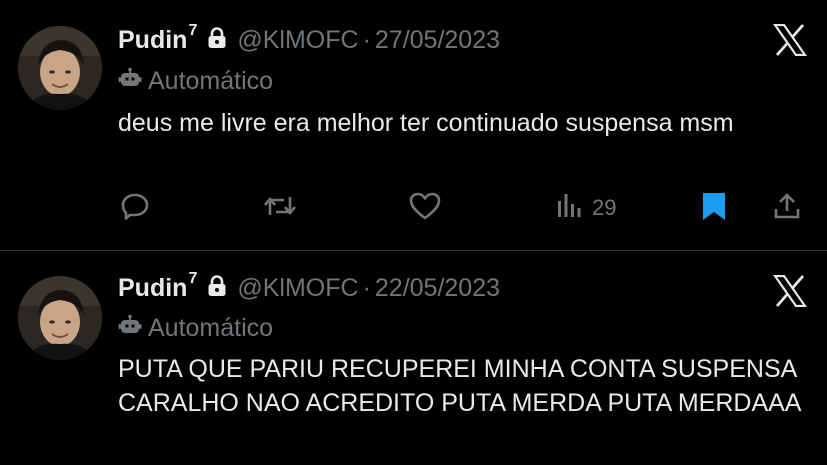  What do you see at coordinates (604, 207) in the screenshot?
I see `views-count: 29` at bounding box center [604, 207].